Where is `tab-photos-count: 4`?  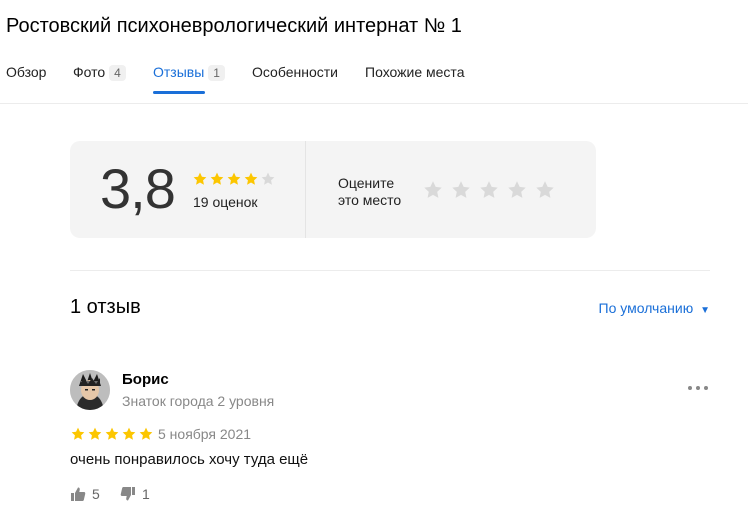 tab-photos-count: 4 is located at coordinates (117, 73).